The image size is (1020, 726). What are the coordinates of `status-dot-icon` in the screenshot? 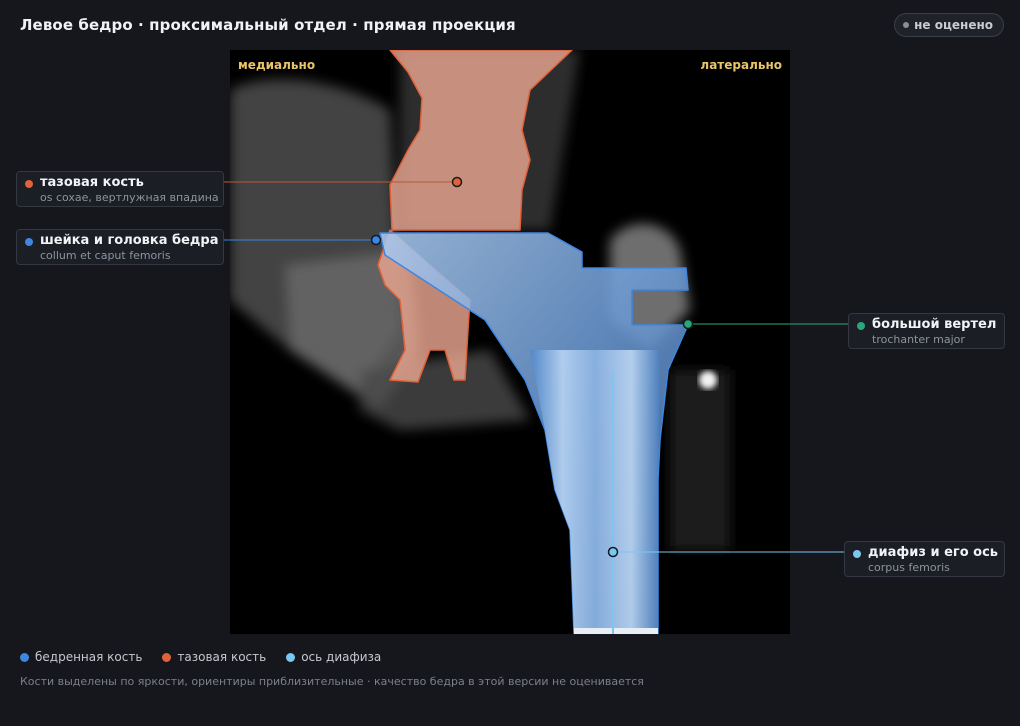 It's located at (906, 25).